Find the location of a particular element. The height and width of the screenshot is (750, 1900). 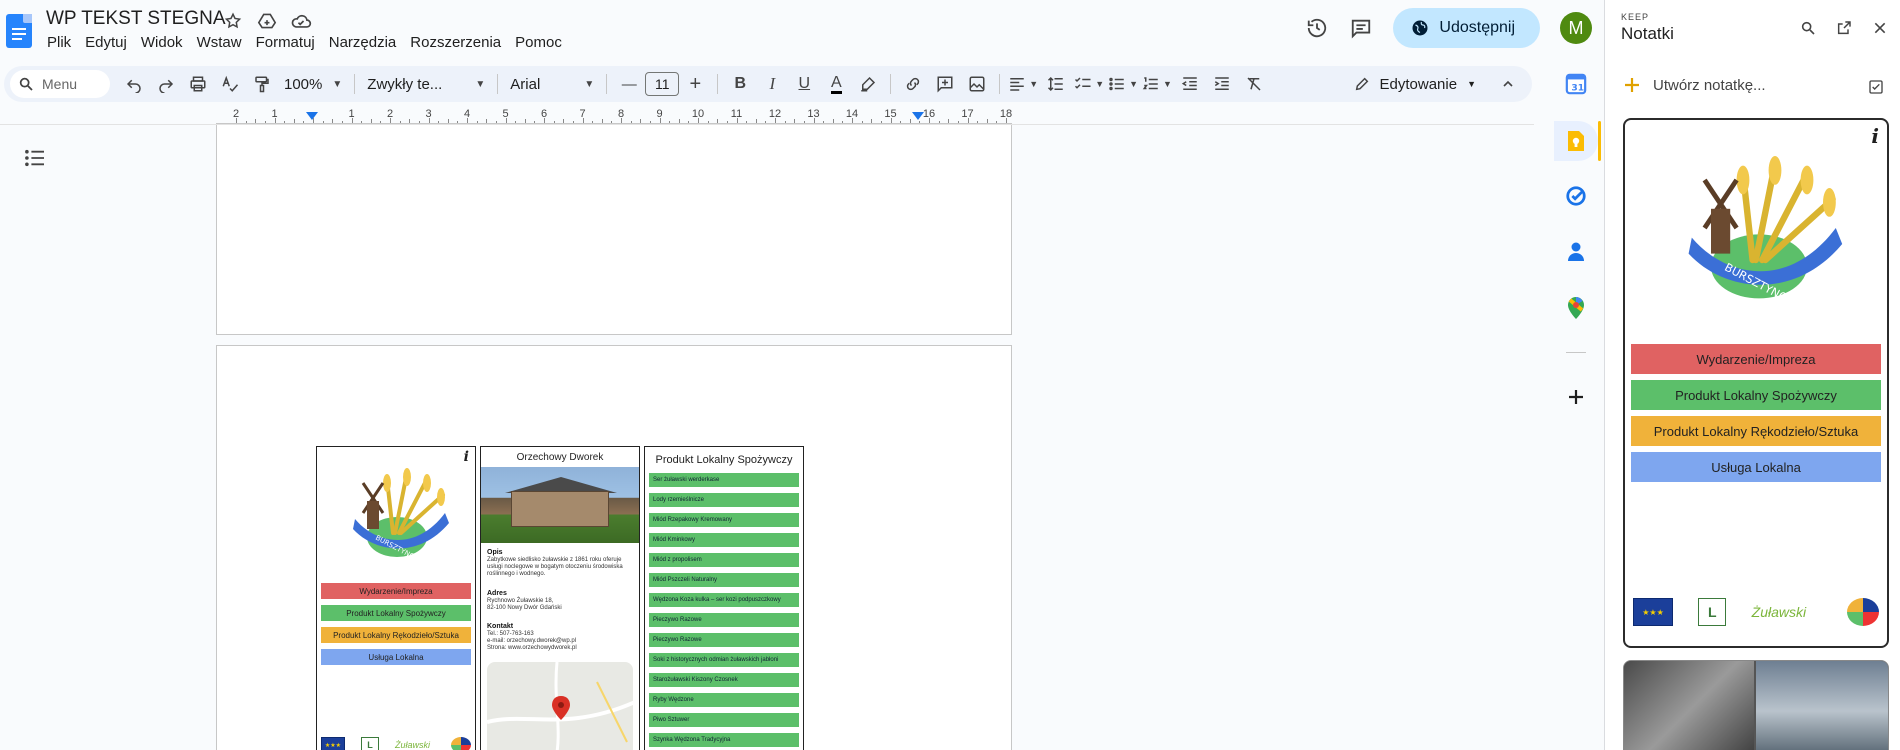

tasks-icon is located at coordinates (1576, 196).